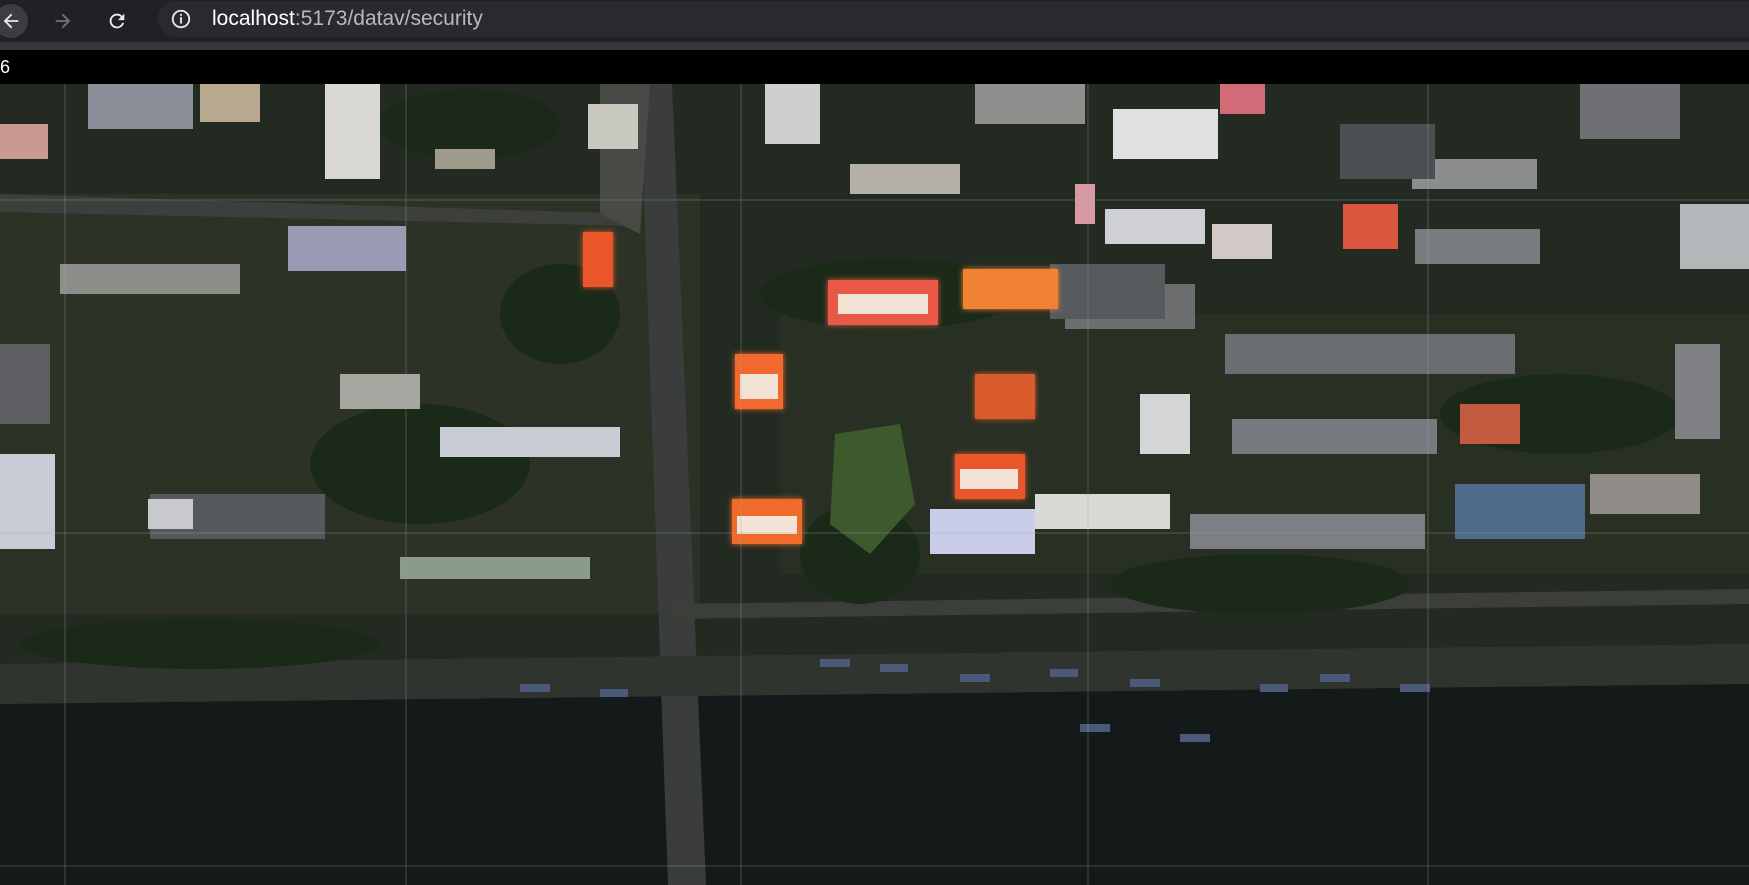 Image resolution: width=1749 pixels, height=885 pixels. What do you see at coordinates (874, 46) in the screenshot?
I see `toolbar-divider` at bounding box center [874, 46].